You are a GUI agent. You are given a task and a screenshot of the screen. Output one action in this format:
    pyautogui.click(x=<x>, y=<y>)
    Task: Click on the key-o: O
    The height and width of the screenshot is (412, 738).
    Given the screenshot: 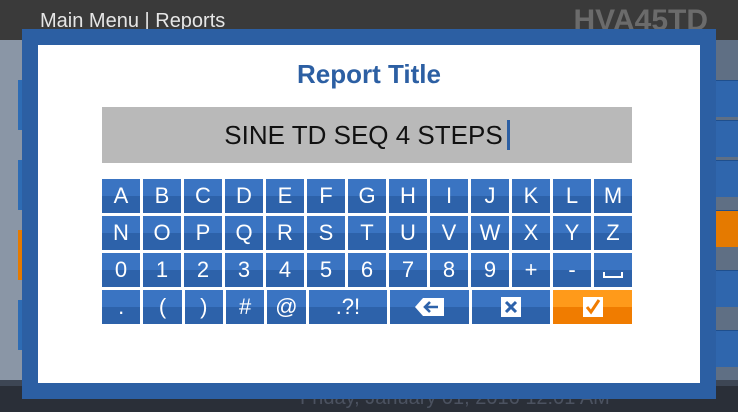 What is the action you would take?
    pyautogui.click(x=162, y=233)
    